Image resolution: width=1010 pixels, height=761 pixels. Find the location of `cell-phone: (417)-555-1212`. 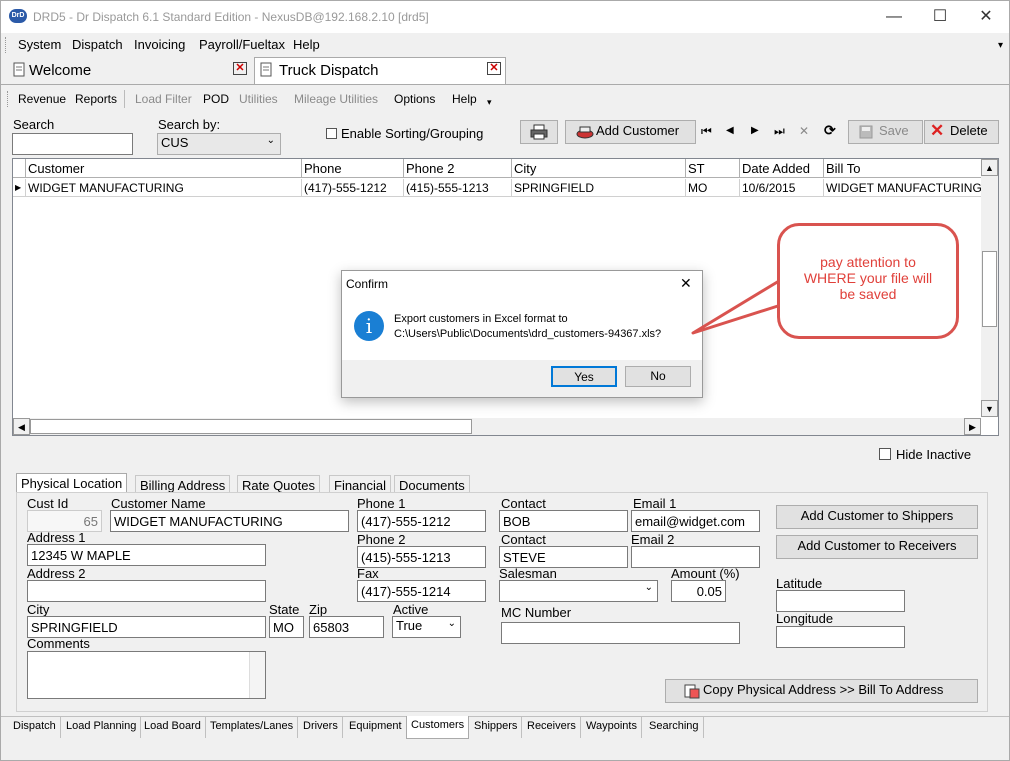

cell-phone: (417)-555-1212 is located at coordinates (353, 188).